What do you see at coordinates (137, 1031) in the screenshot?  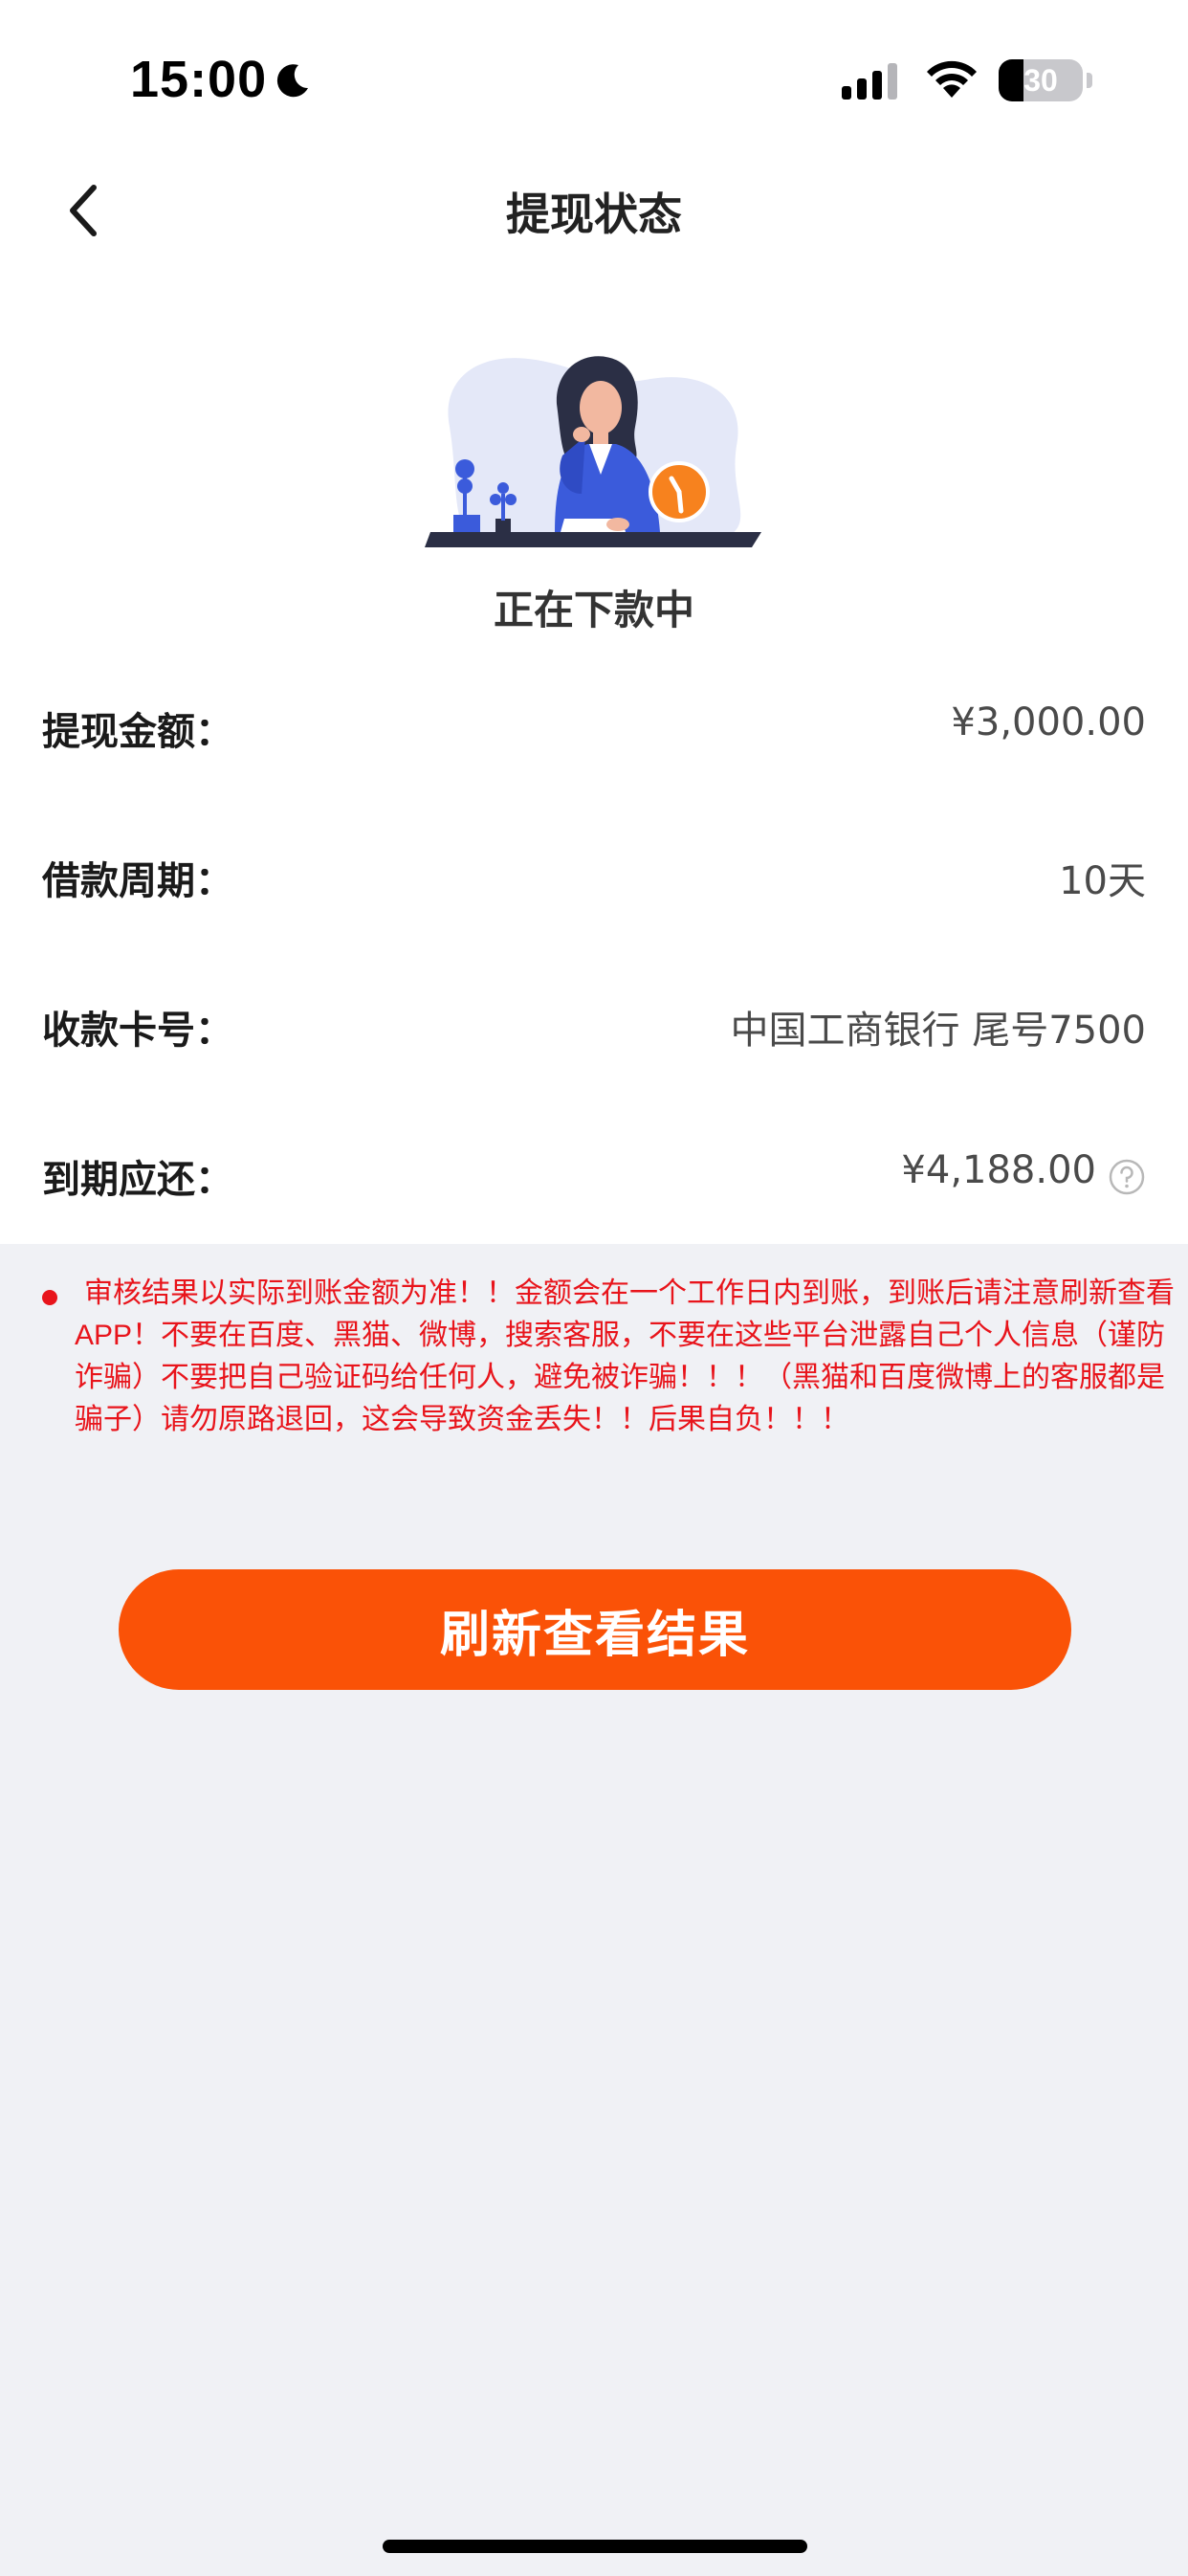 I see `row-label: 收款卡号：` at bounding box center [137, 1031].